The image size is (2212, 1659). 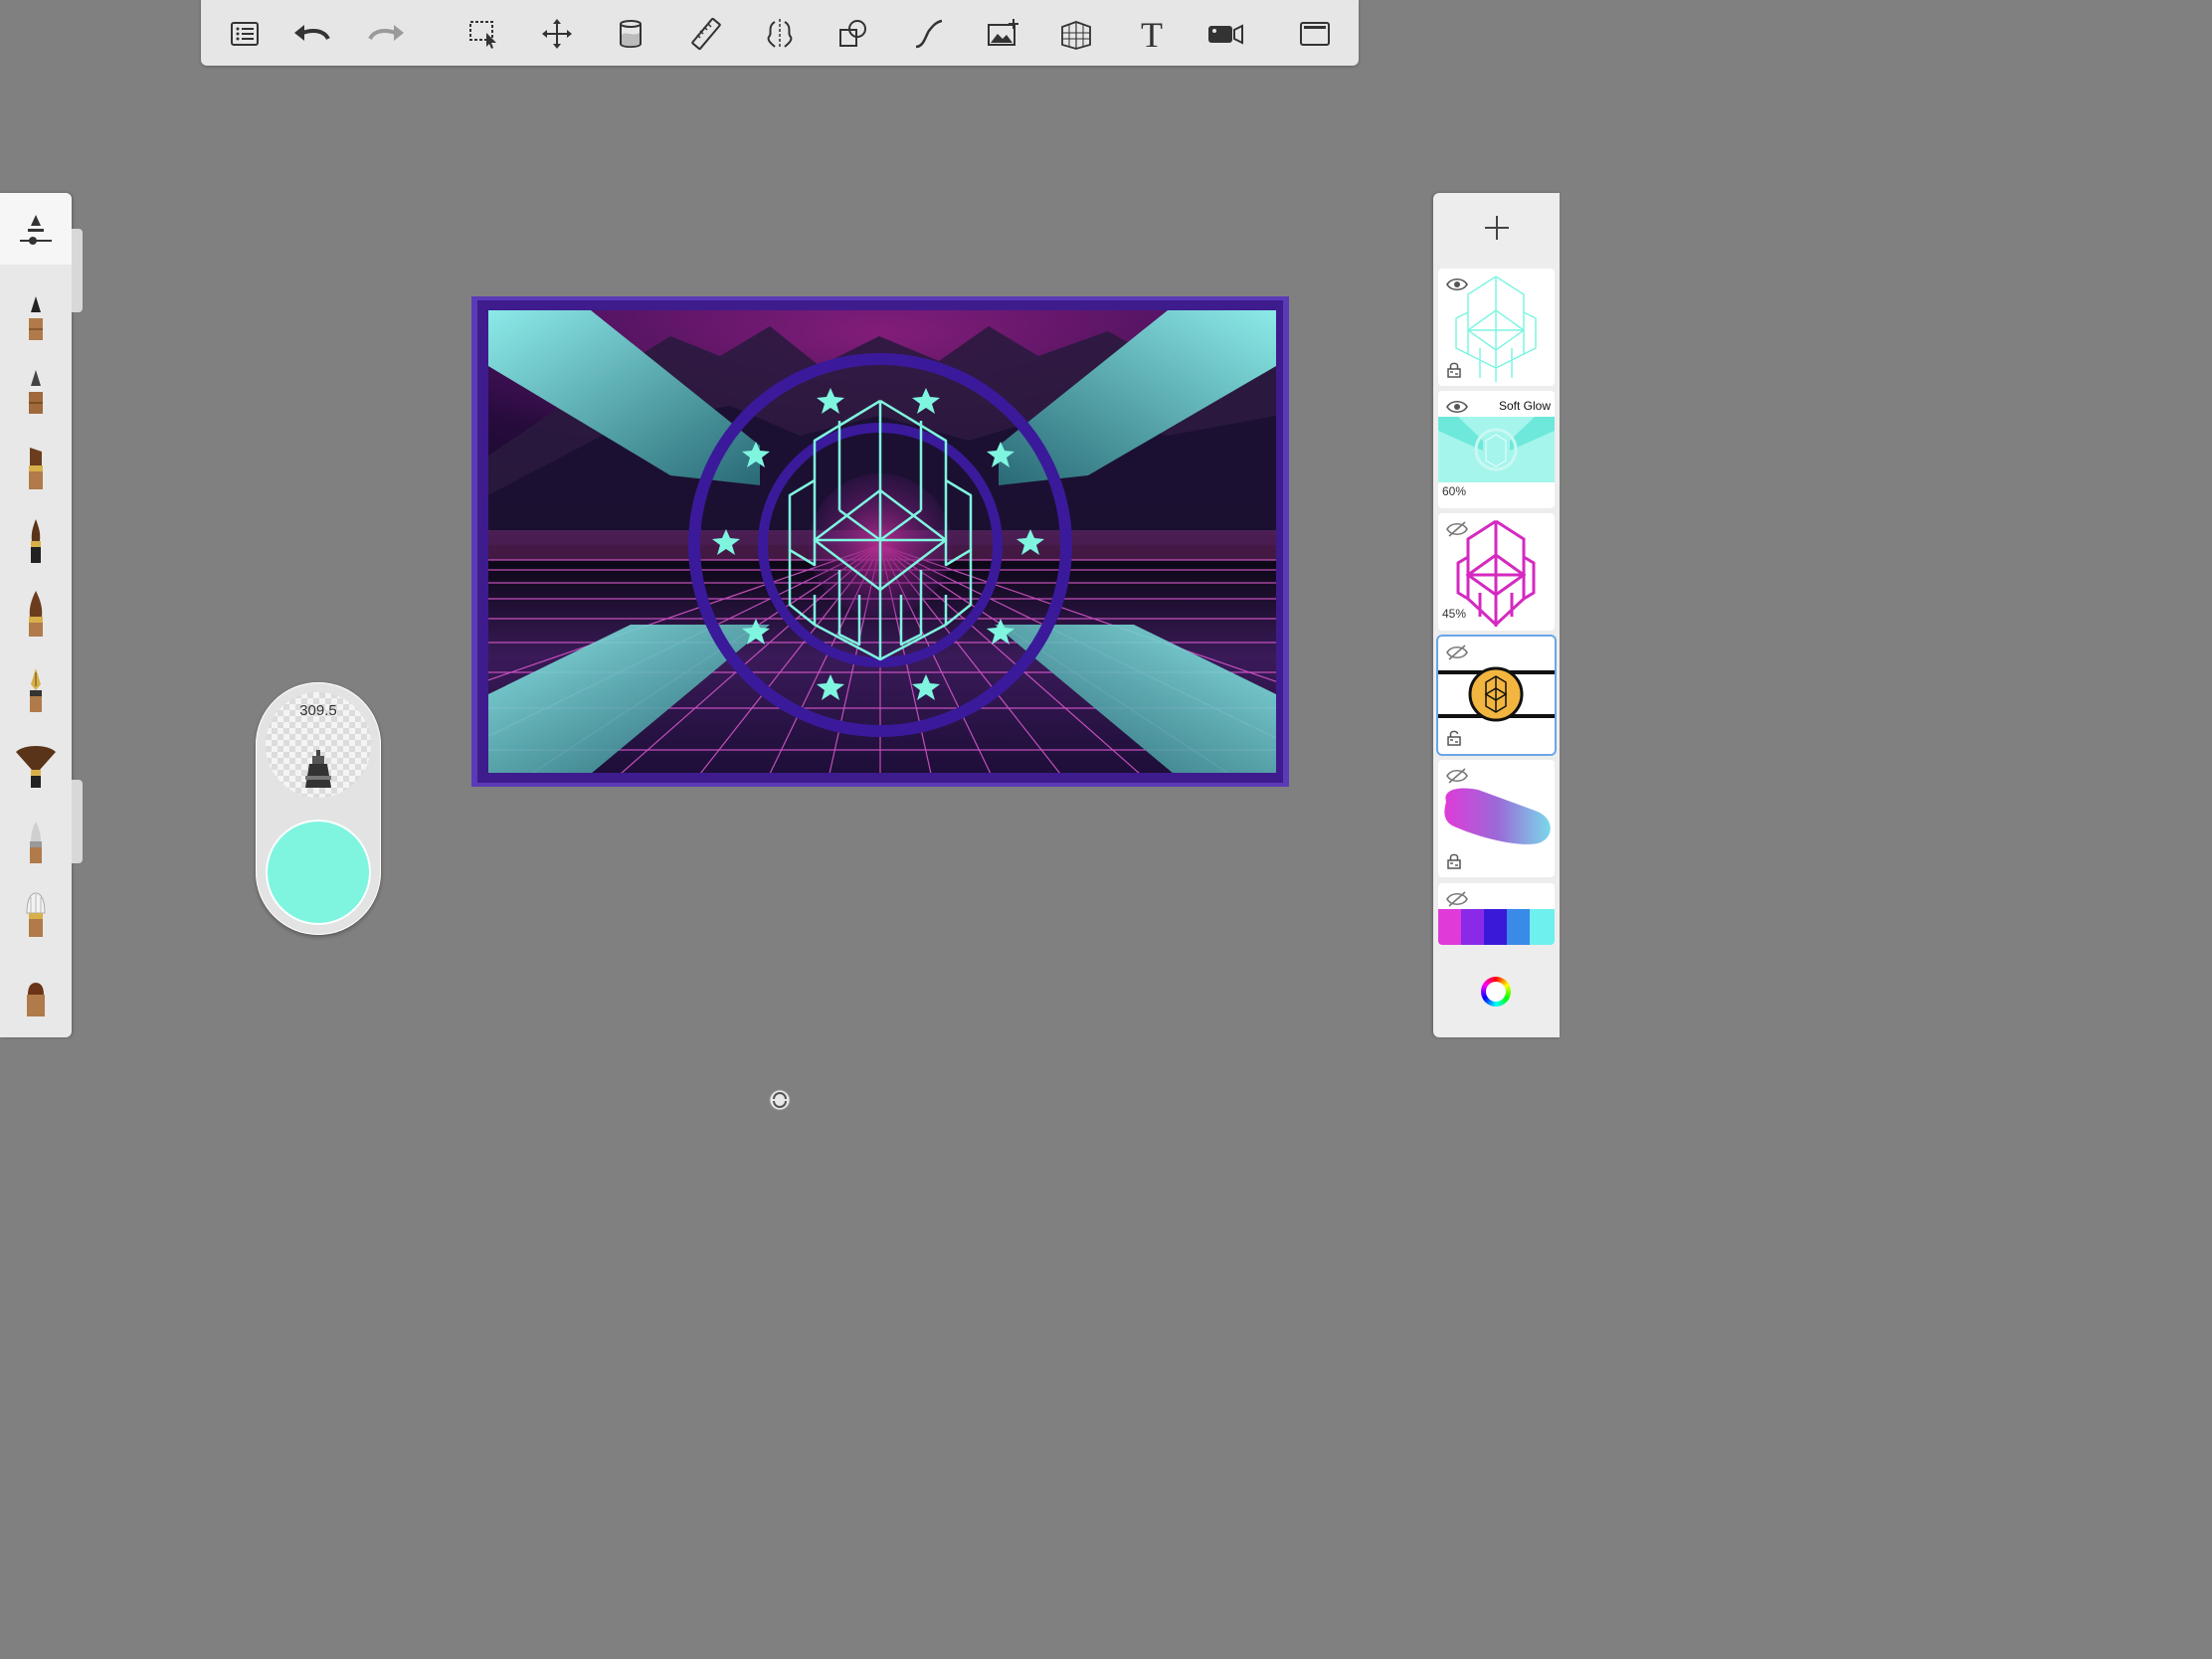 I want to click on ruler-icon, so click(x=706, y=34).